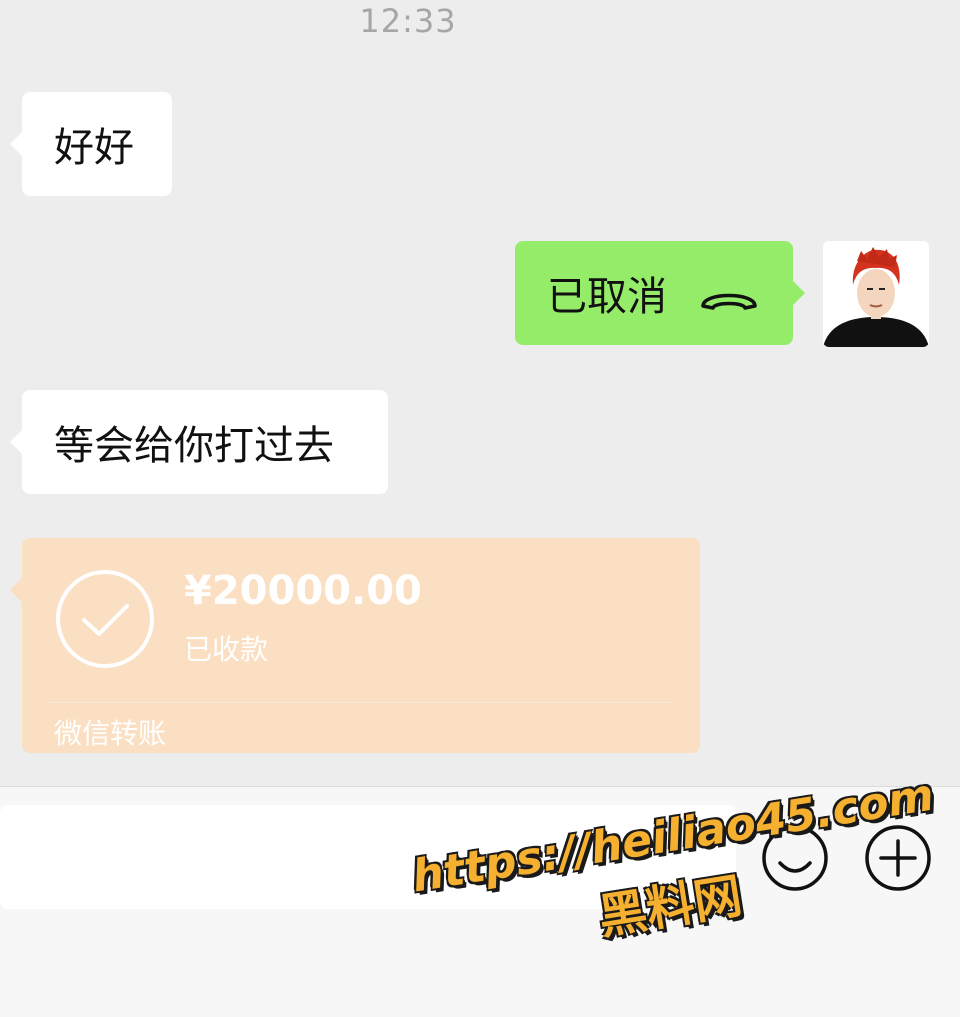  Describe the element at coordinates (898, 858) in the screenshot. I see `plus-icon` at that location.